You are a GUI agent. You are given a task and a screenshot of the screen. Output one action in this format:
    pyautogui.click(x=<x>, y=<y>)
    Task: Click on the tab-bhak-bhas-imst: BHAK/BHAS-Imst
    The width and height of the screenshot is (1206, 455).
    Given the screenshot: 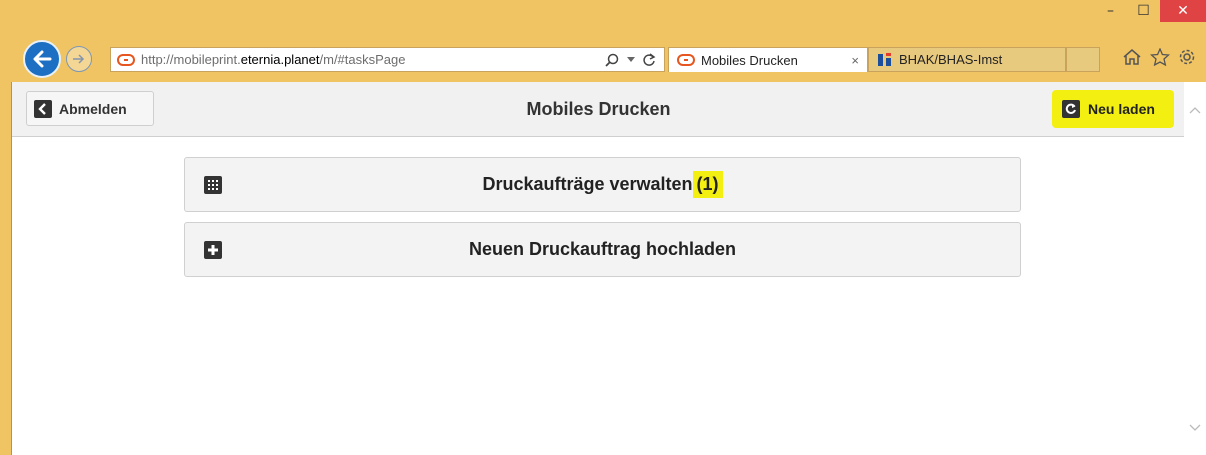 What is the action you would take?
    pyautogui.click(x=967, y=59)
    